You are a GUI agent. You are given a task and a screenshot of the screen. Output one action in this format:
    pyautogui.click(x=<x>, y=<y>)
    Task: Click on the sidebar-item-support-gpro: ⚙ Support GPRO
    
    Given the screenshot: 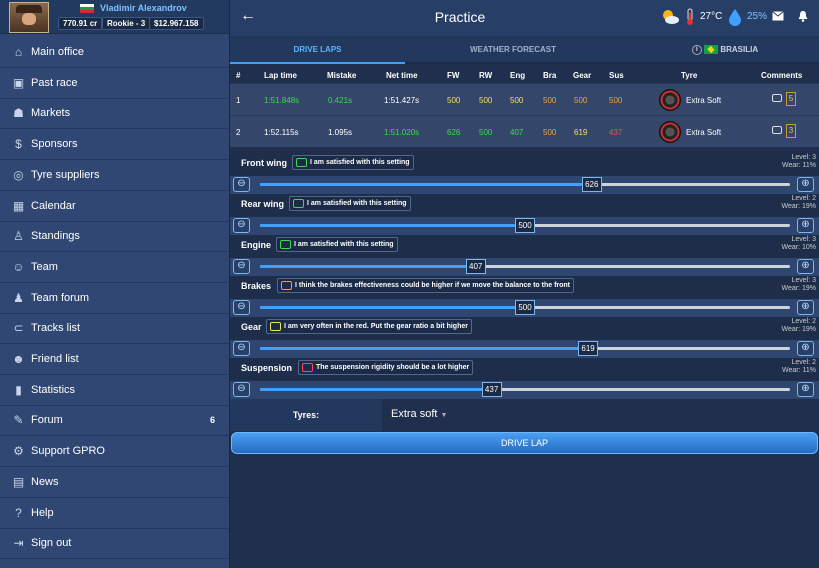 What is the action you would take?
    pyautogui.click(x=114, y=452)
    